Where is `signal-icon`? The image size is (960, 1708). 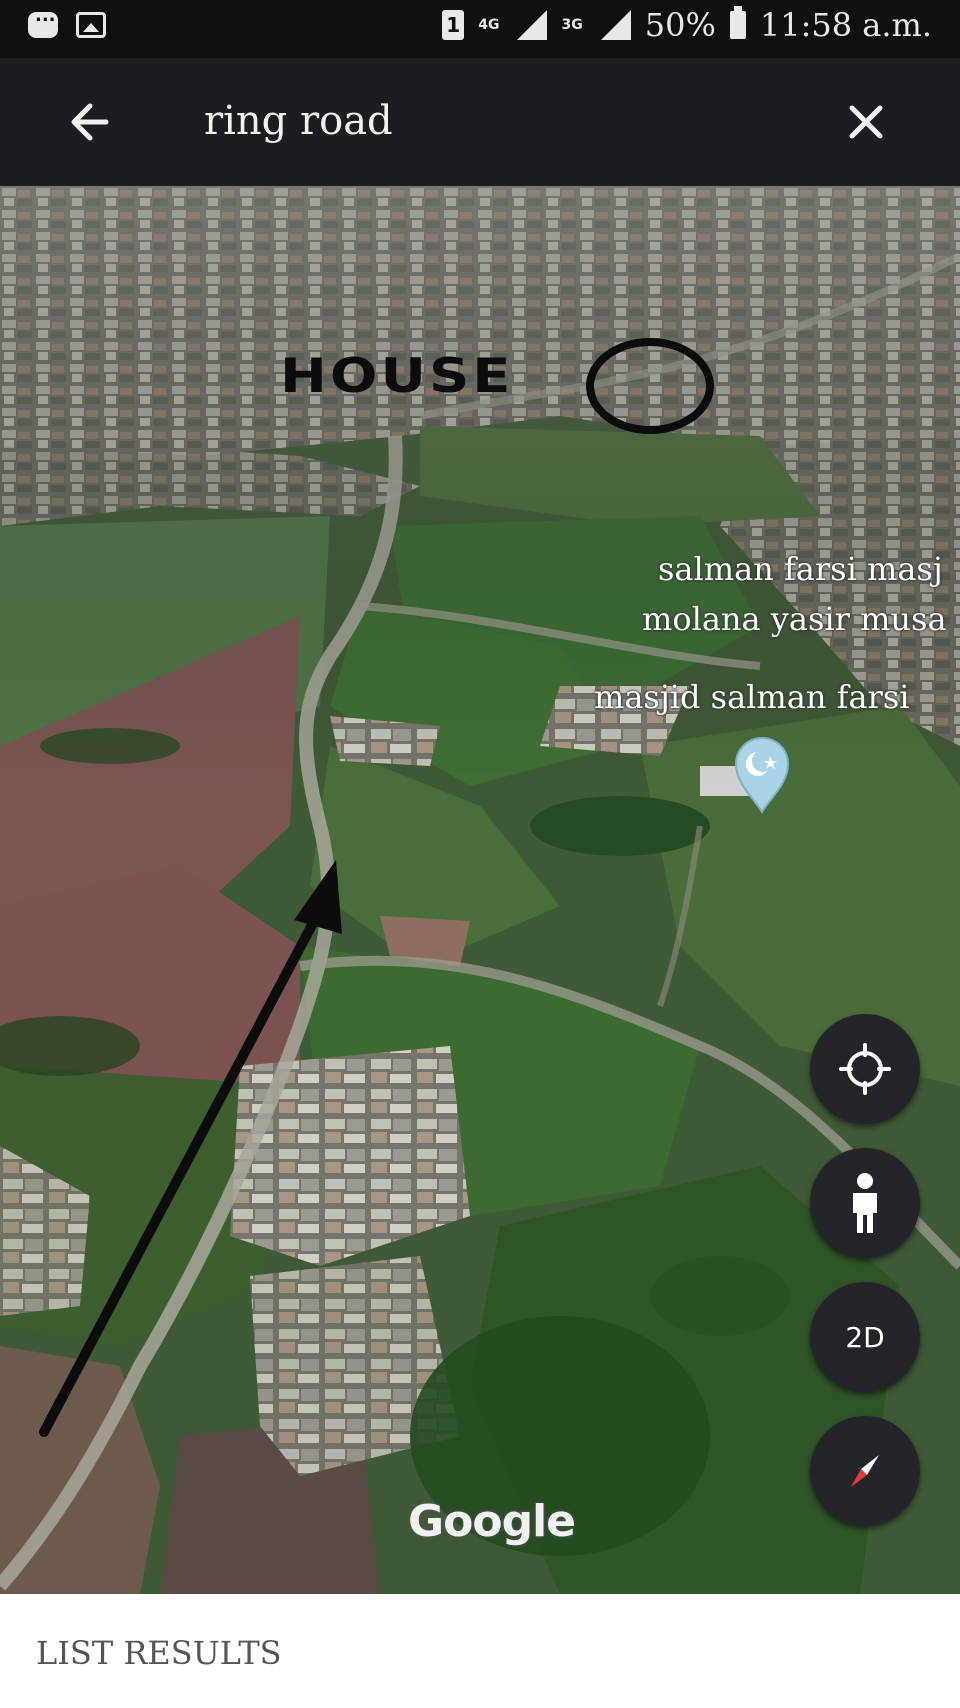
signal-icon is located at coordinates (530, 25).